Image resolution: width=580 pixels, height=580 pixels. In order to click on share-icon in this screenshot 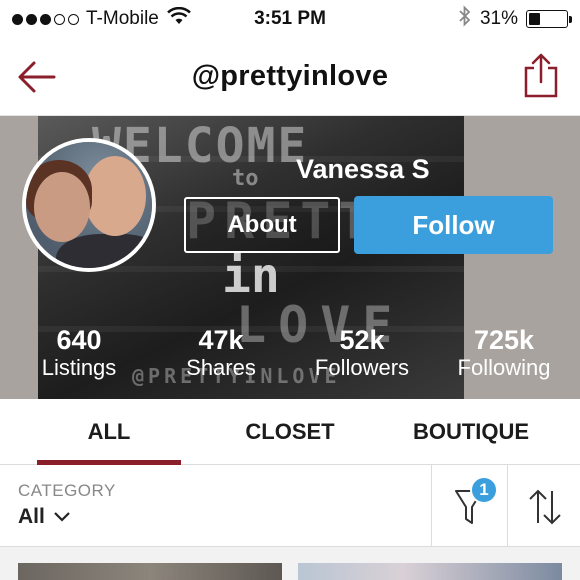, I will do `click(541, 75)`.